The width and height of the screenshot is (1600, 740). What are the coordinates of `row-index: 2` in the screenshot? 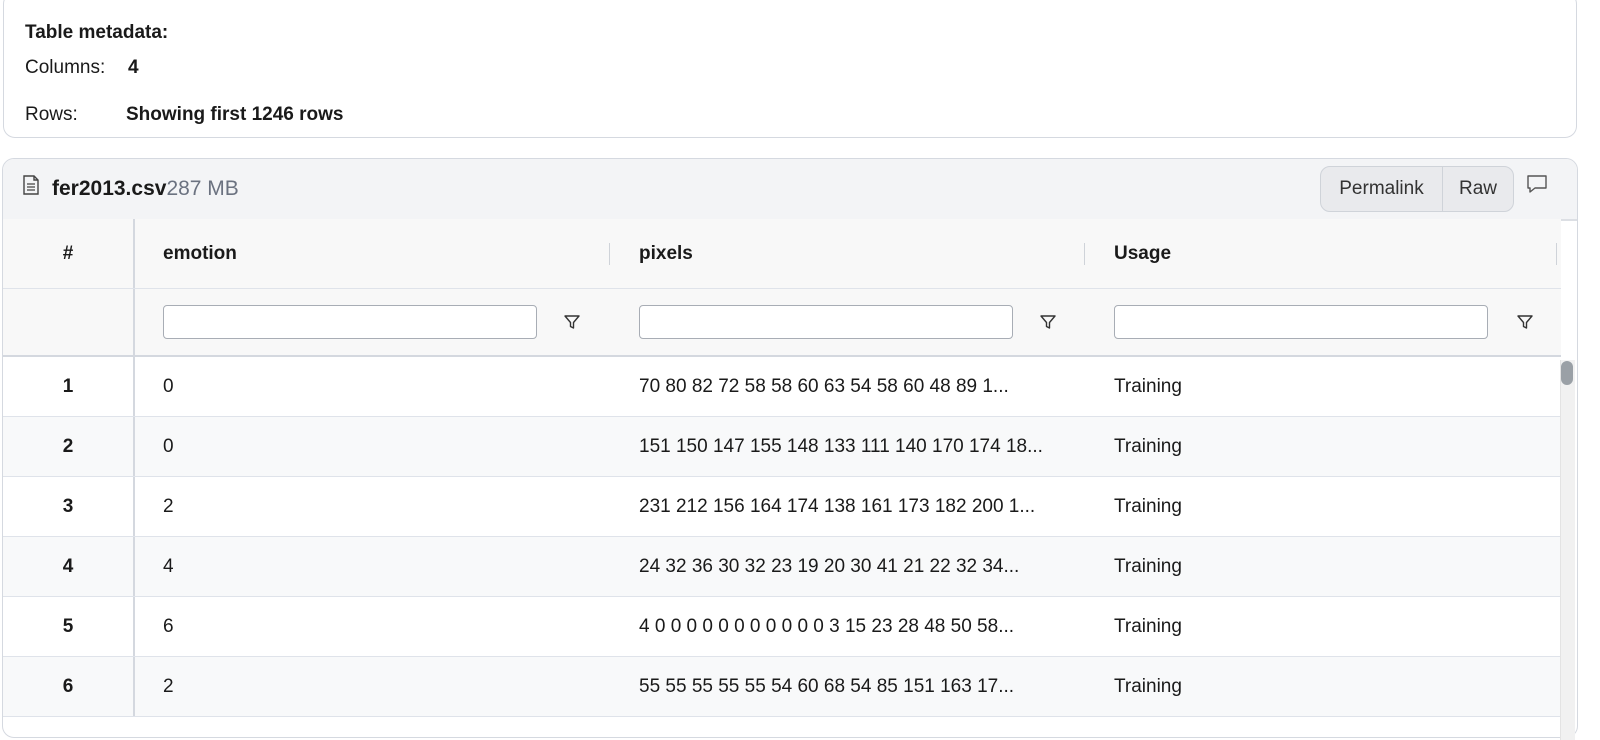 It's located at (69, 446).